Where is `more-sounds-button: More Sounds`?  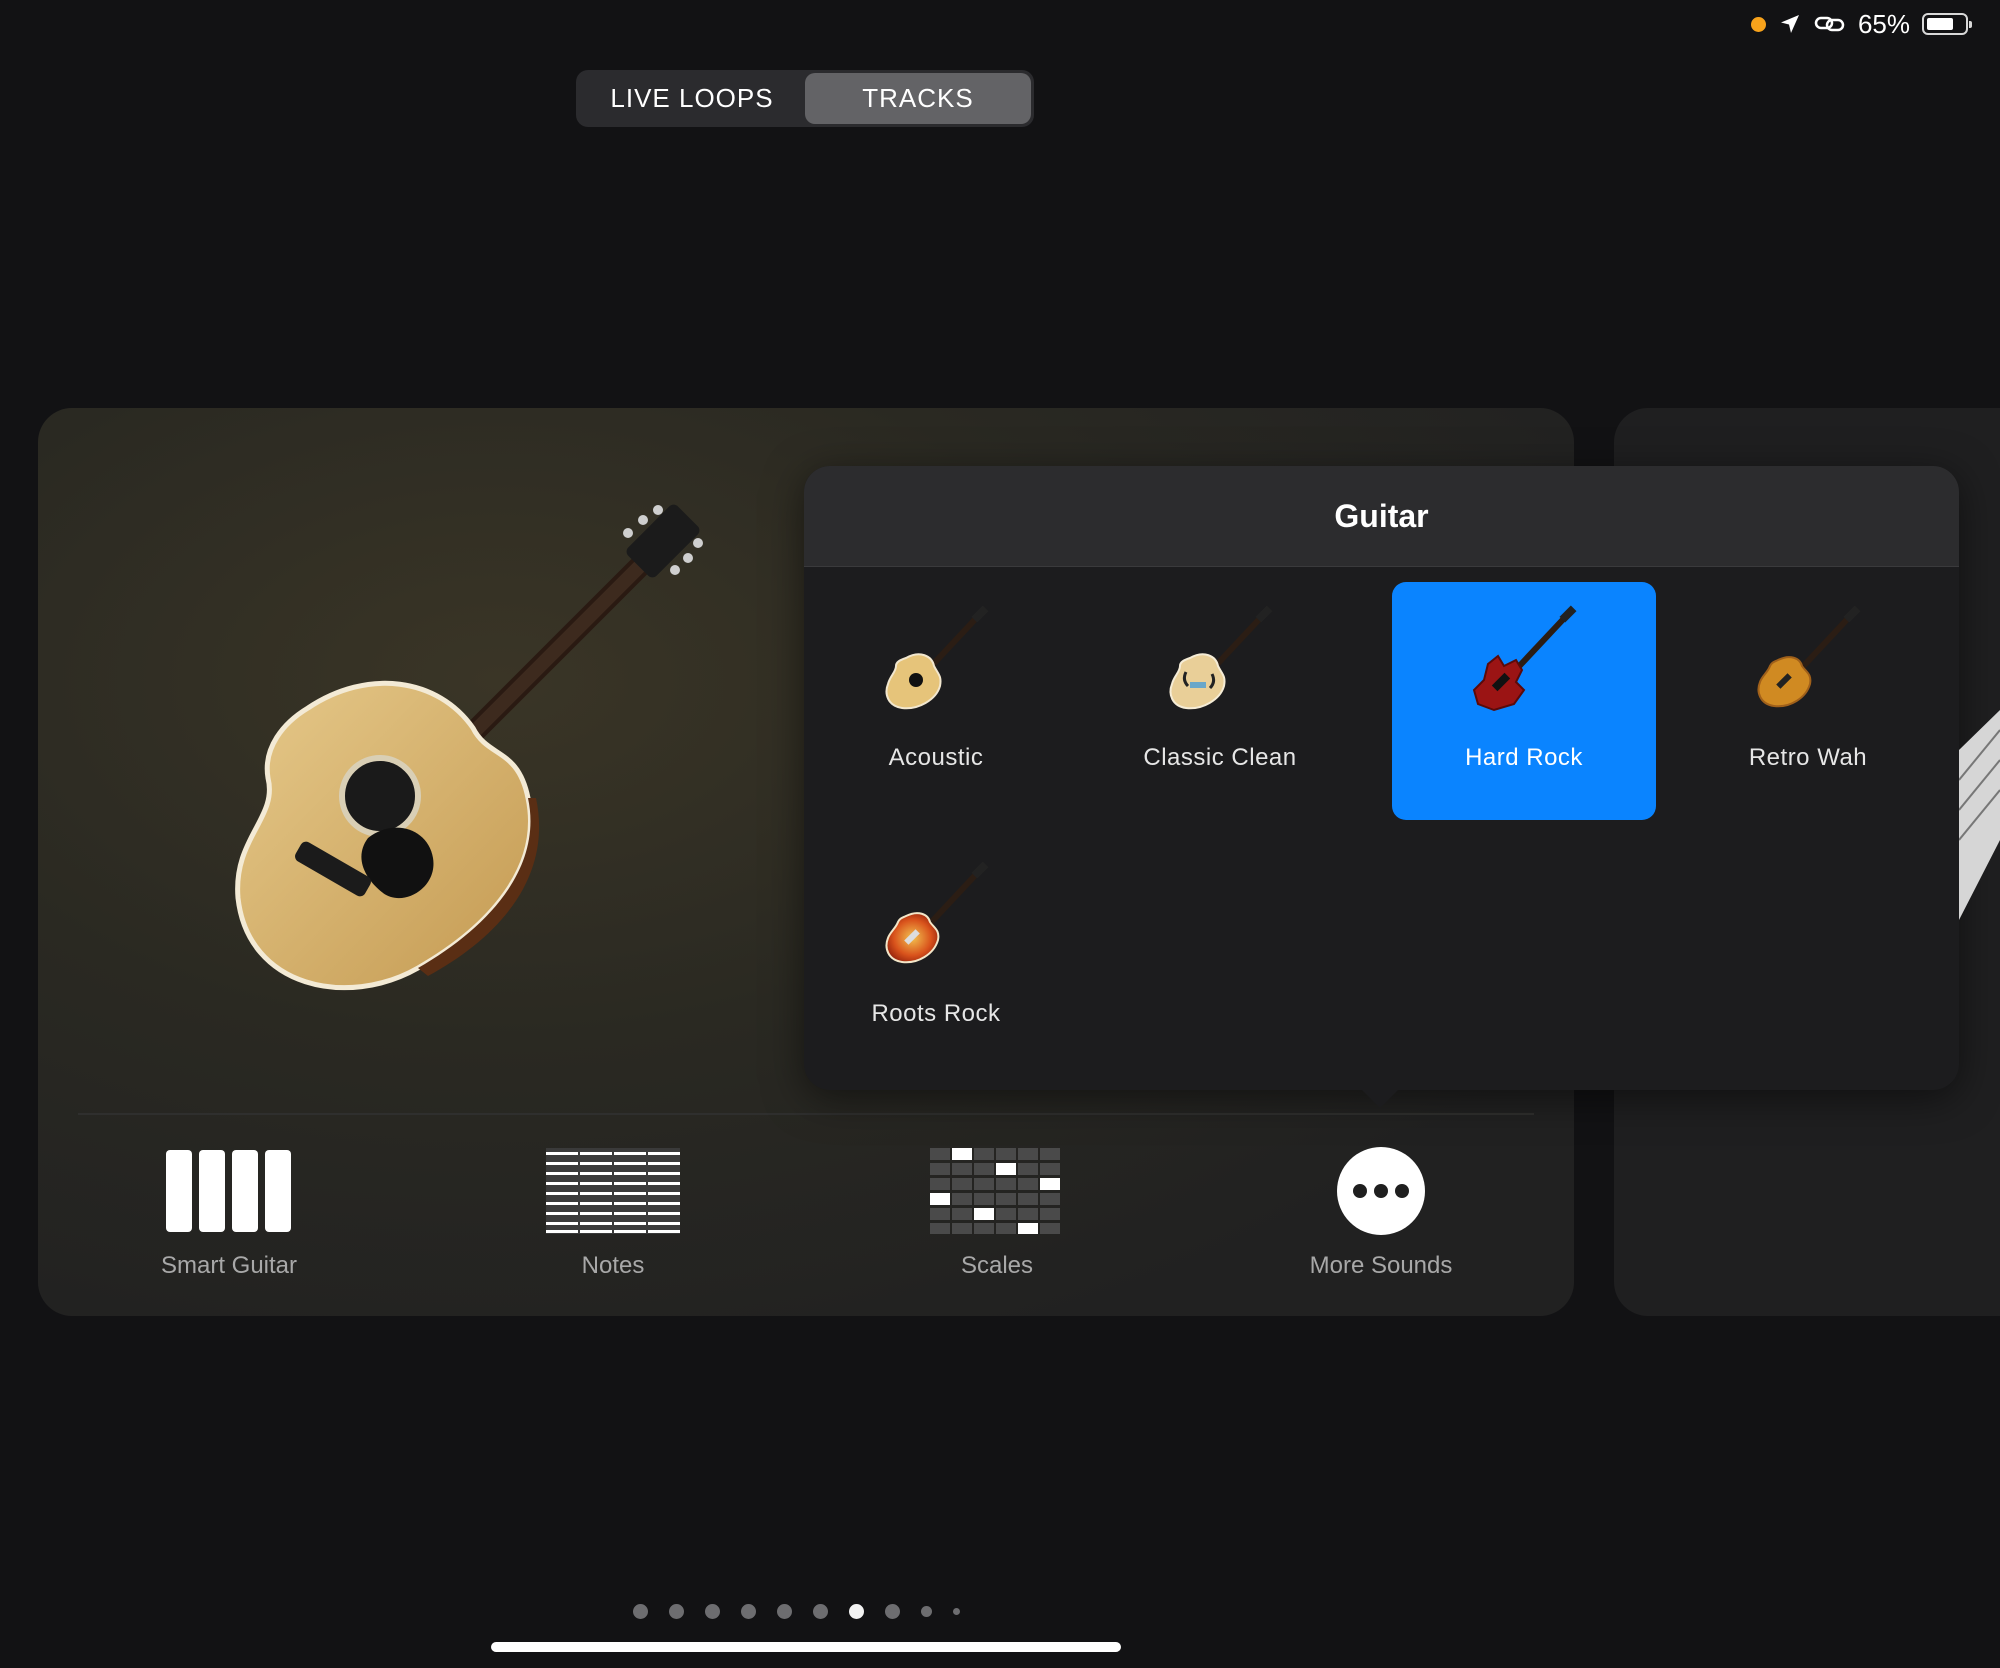
more-sounds-button: More Sounds is located at coordinates (1381, 1213).